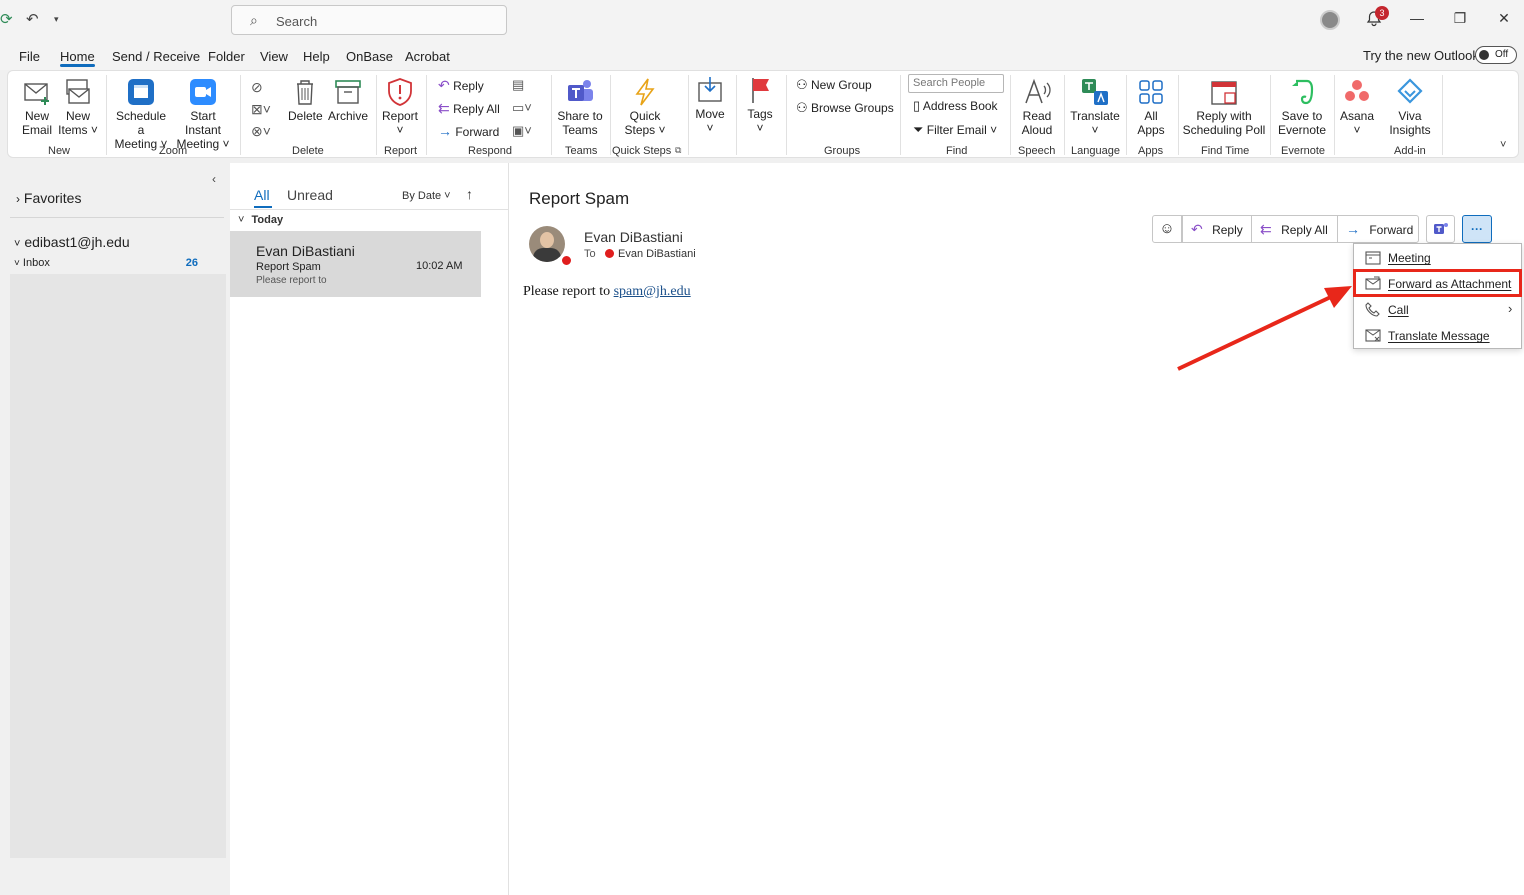  Describe the element at coordinates (6, 19) in the screenshot. I see `sync-icon: ⟳` at that location.